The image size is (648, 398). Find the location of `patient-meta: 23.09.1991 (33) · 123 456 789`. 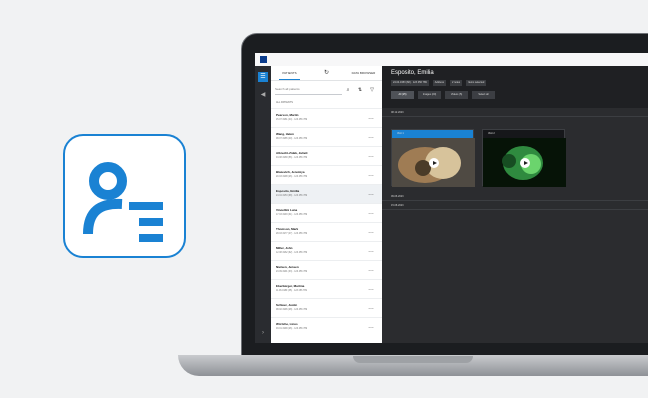

patient-meta: 23.09.1991 (33) · 123 456 789 is located at coordinates (292, 272).